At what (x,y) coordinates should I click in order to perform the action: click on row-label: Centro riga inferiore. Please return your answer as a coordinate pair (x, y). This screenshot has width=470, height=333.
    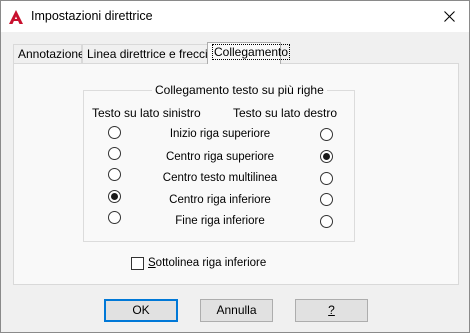
    Looking at the image, I should click on (220, 200).